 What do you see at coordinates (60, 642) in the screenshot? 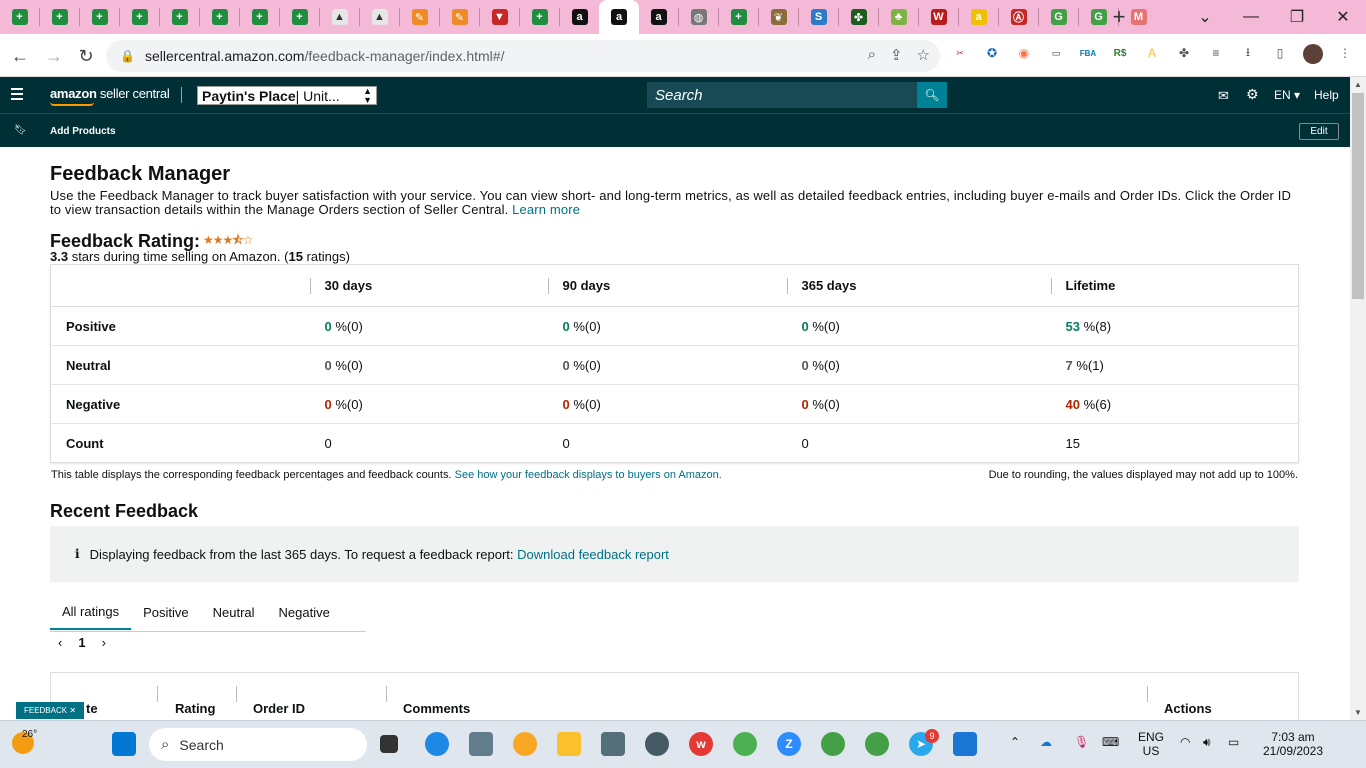
I see `prev-page-chevron-icon: ‹` at bounding box center [60, 642].